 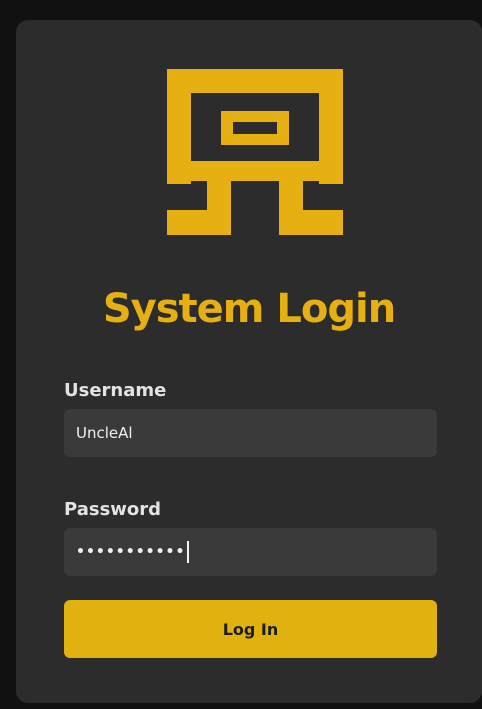 I want to click on page-title: System Login, so click(x=249, y=309).